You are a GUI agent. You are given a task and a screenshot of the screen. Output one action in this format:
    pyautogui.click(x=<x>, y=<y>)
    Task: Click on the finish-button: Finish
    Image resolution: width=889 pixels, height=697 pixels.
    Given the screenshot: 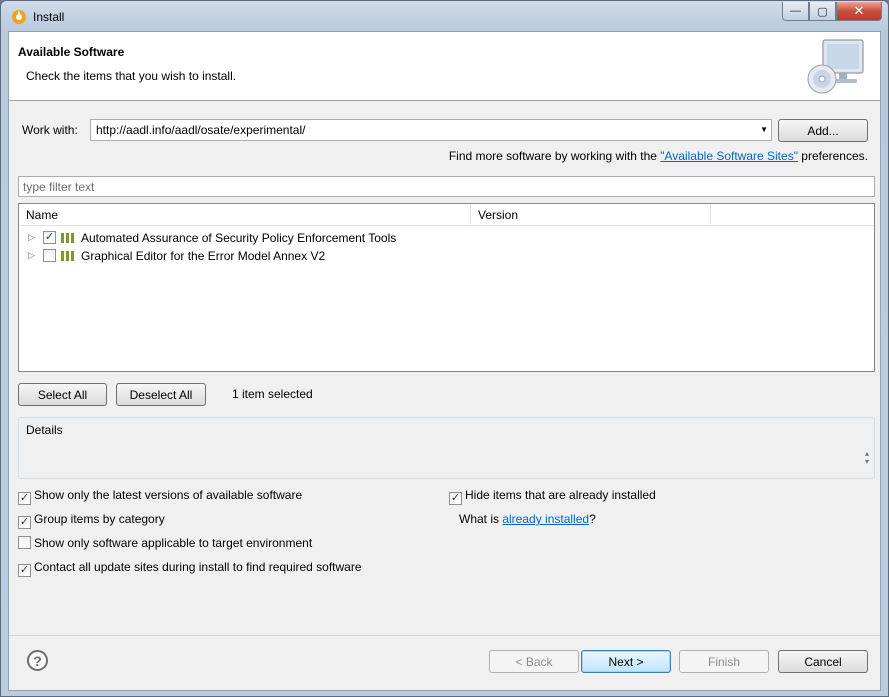 What is the action you would take?
    pyautogui.click(x=724, y=661)
    